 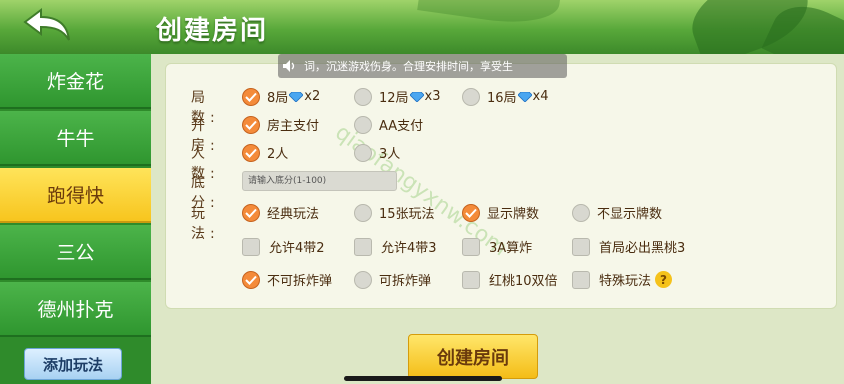 I want to click on sidebar-item-niuniu: 牛牛, so click(x=75, y=138).